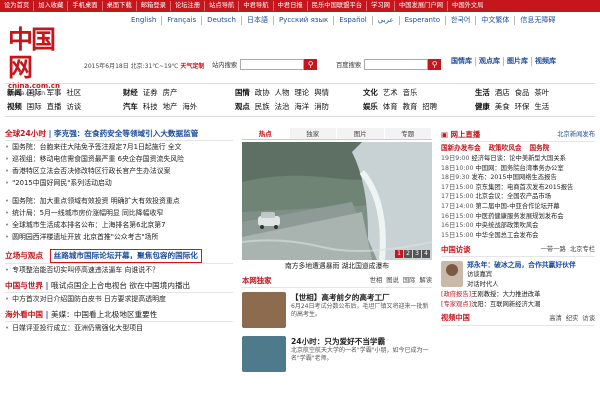 This screenshot has width=600, height=400. What do you see at coordinates (222, 20) in the screenshot?
I see `language-link: Deutsch` at bounding box center [222, 20].